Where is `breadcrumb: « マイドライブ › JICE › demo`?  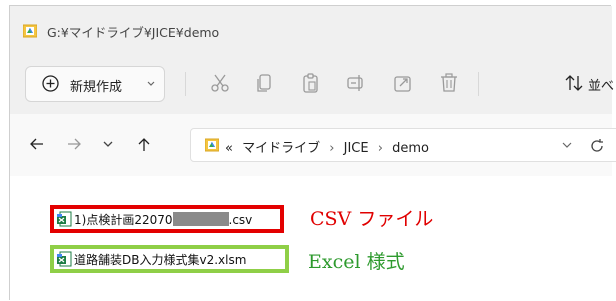 breadcrumb: « マイドライブ › JICE › demo is located at coordinates (329, 146).